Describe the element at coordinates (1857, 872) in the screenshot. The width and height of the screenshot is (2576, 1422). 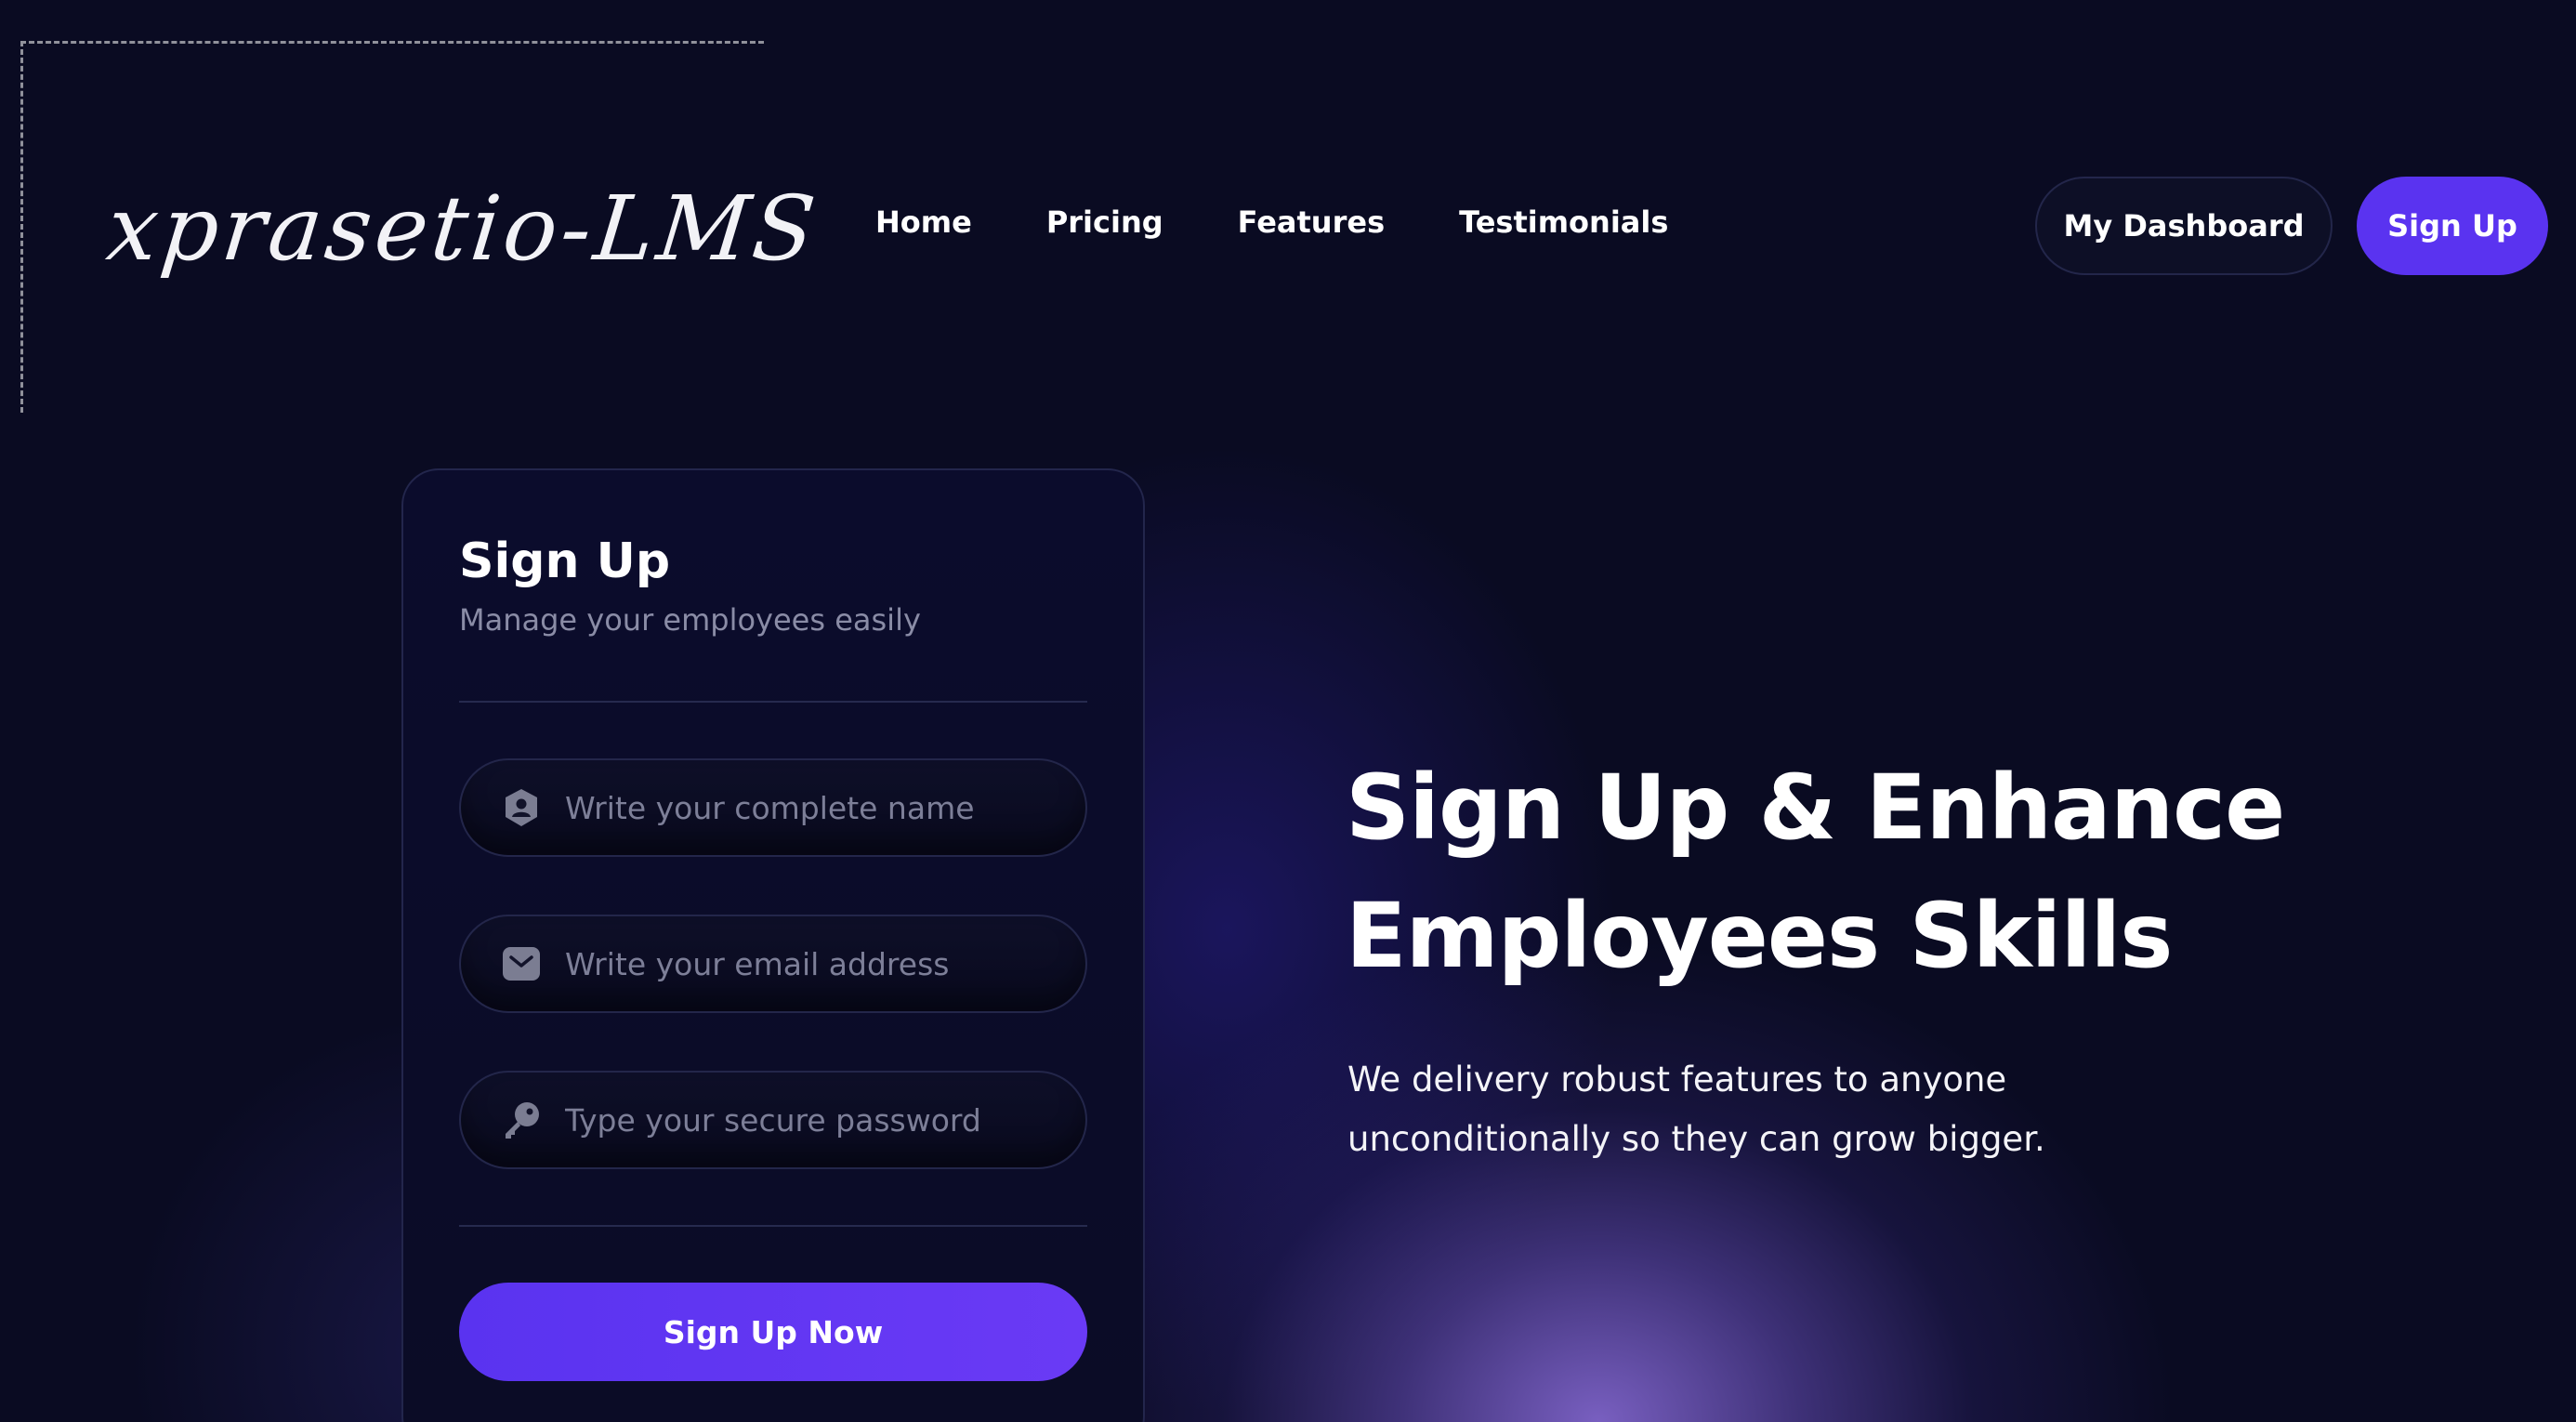
I see `hero-title: Sign Up & Enhance Employees Skills` at that location.